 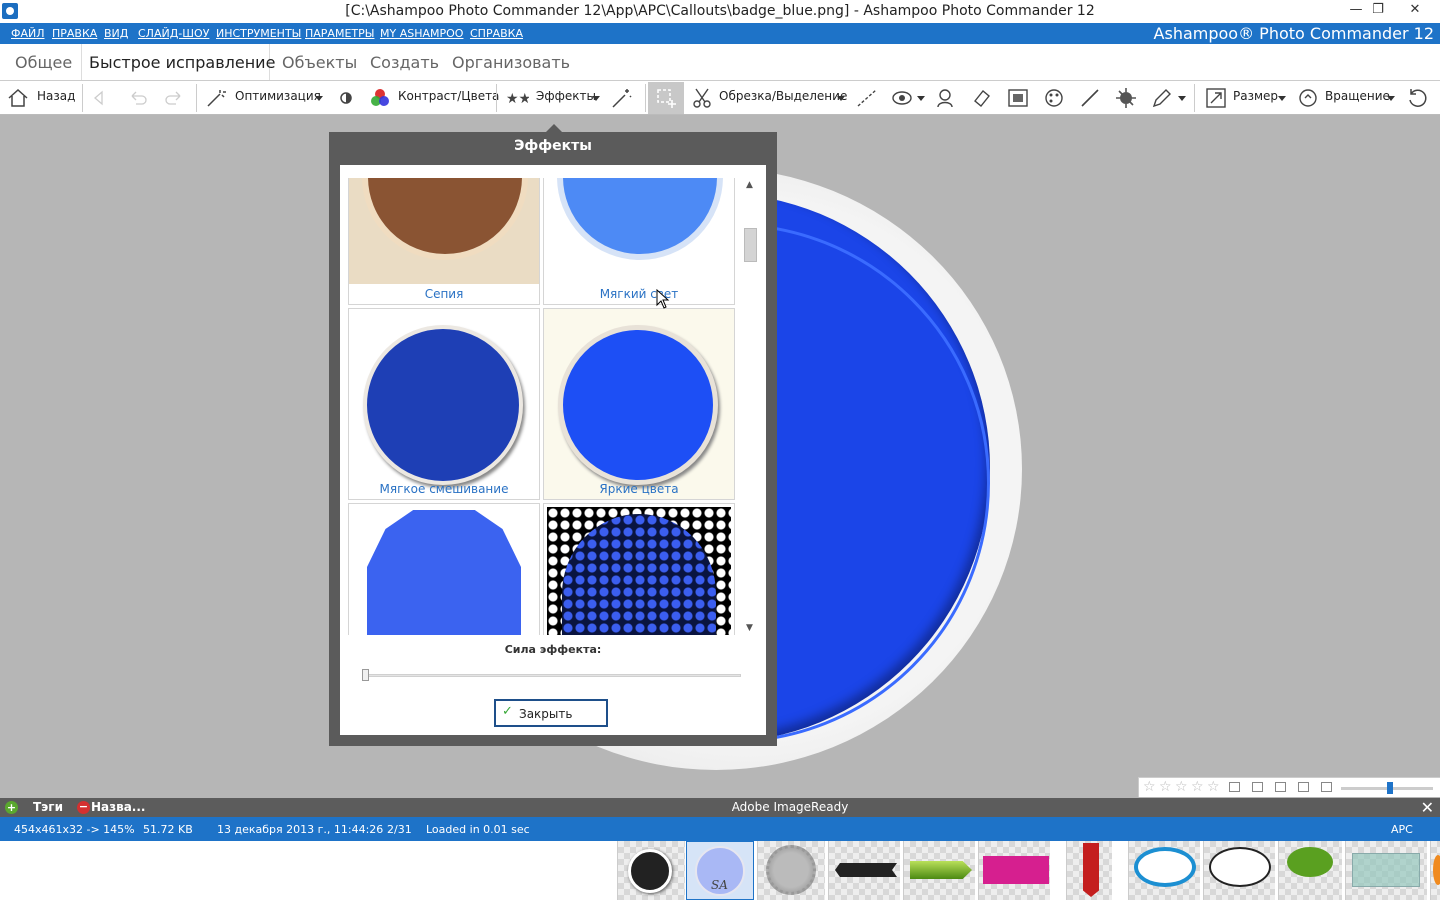 What do you see at coordinates (750, 406) in the screenshot?
I see `thumbnail-scrollbar: ▲ ▼` at bounding box center [750, 406].